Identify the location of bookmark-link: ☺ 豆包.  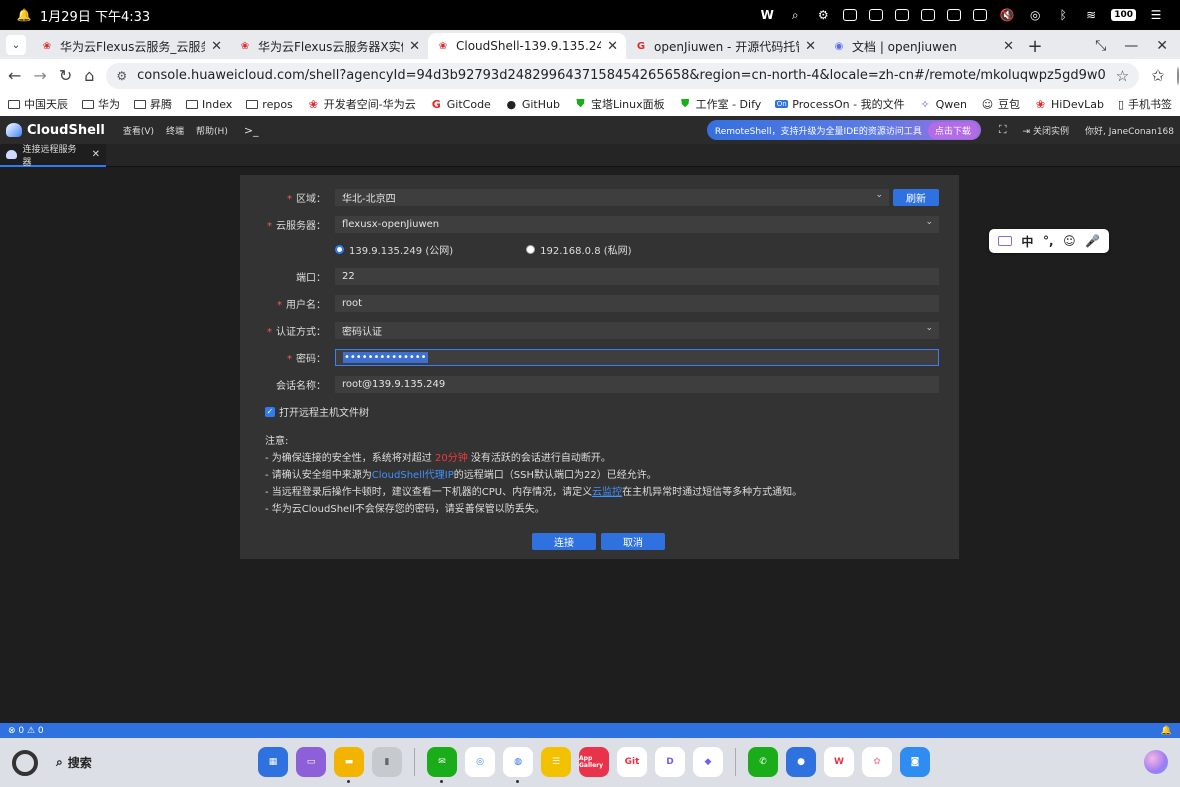
(1000, 104).